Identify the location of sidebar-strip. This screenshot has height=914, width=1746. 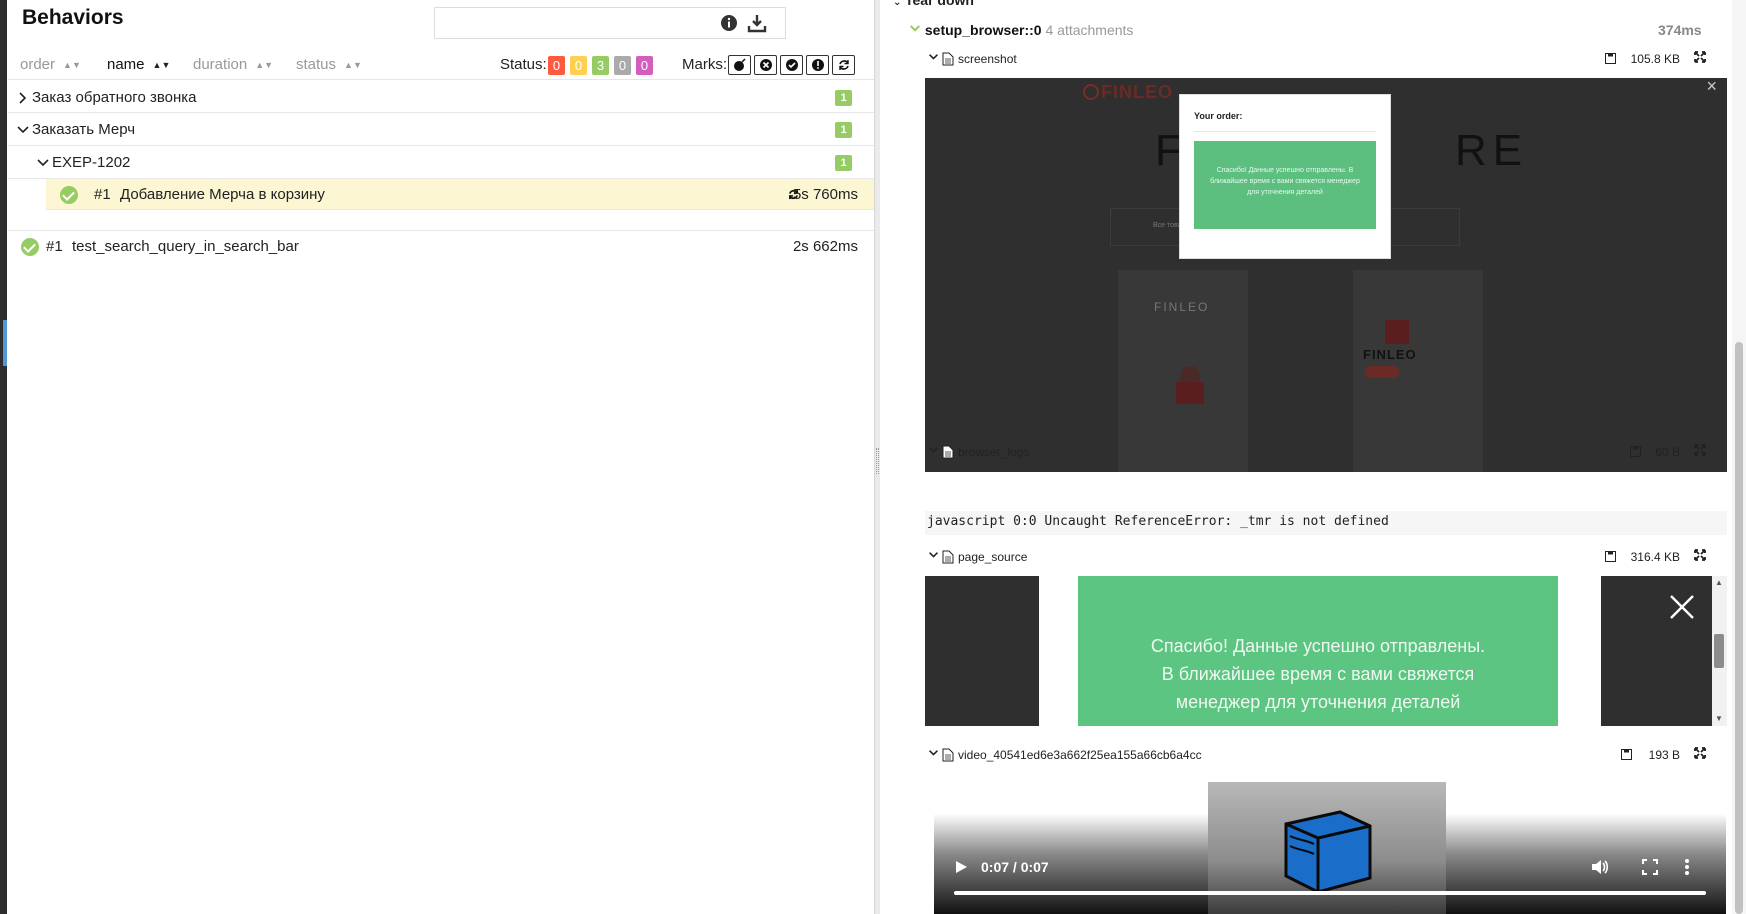
(3, 457).